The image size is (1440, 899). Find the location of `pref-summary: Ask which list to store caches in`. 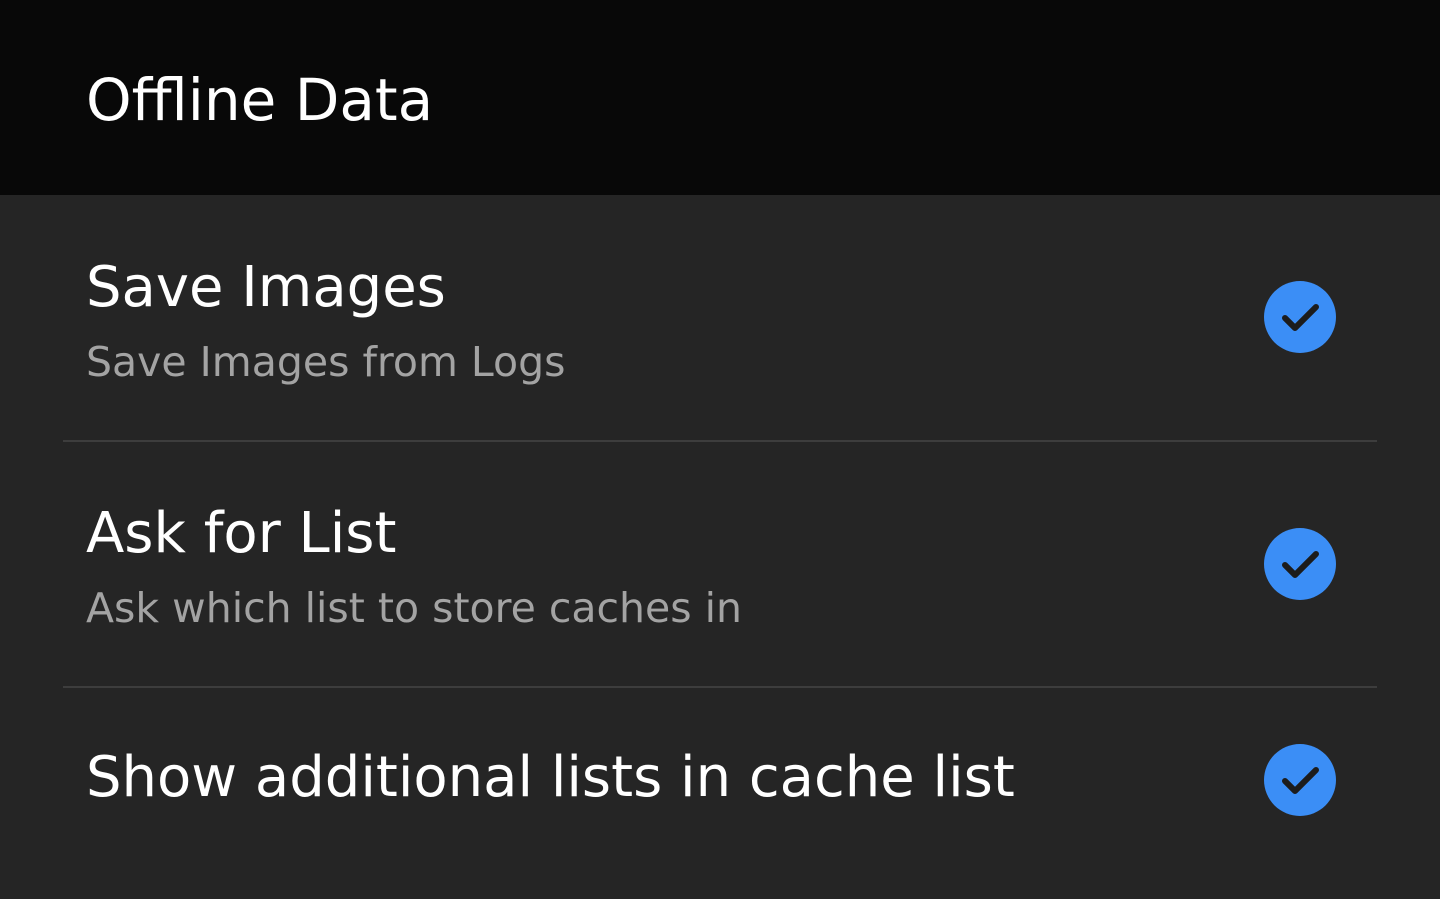

pref-summary: Ask which list to store caches in is located at coordinates (414, 608).